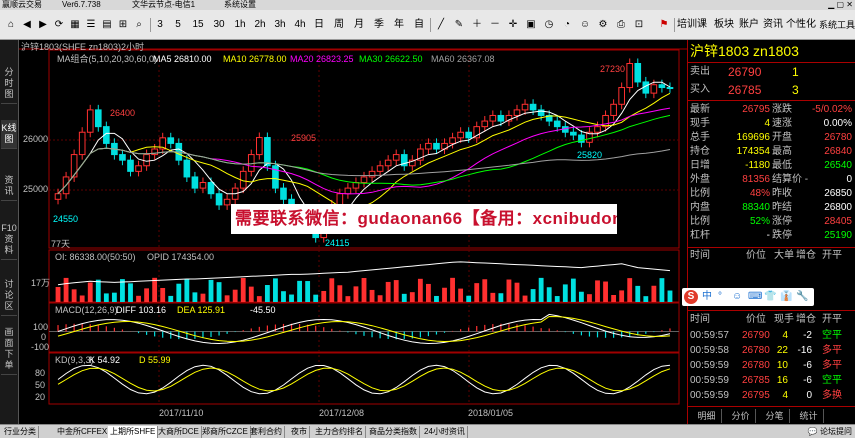  I want to click on alarm-icon: ◔, so click(567, 25).